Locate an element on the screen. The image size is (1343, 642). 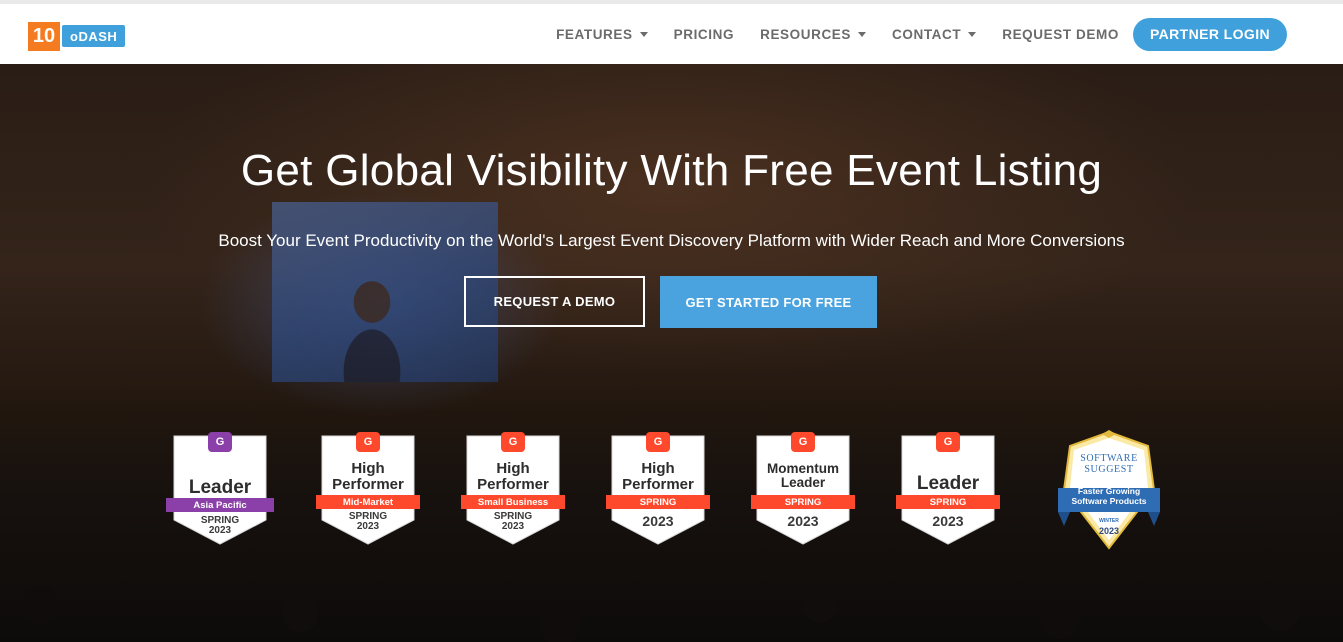
badge-ribbon: Mid-Market is located at coordinates (368, 502).